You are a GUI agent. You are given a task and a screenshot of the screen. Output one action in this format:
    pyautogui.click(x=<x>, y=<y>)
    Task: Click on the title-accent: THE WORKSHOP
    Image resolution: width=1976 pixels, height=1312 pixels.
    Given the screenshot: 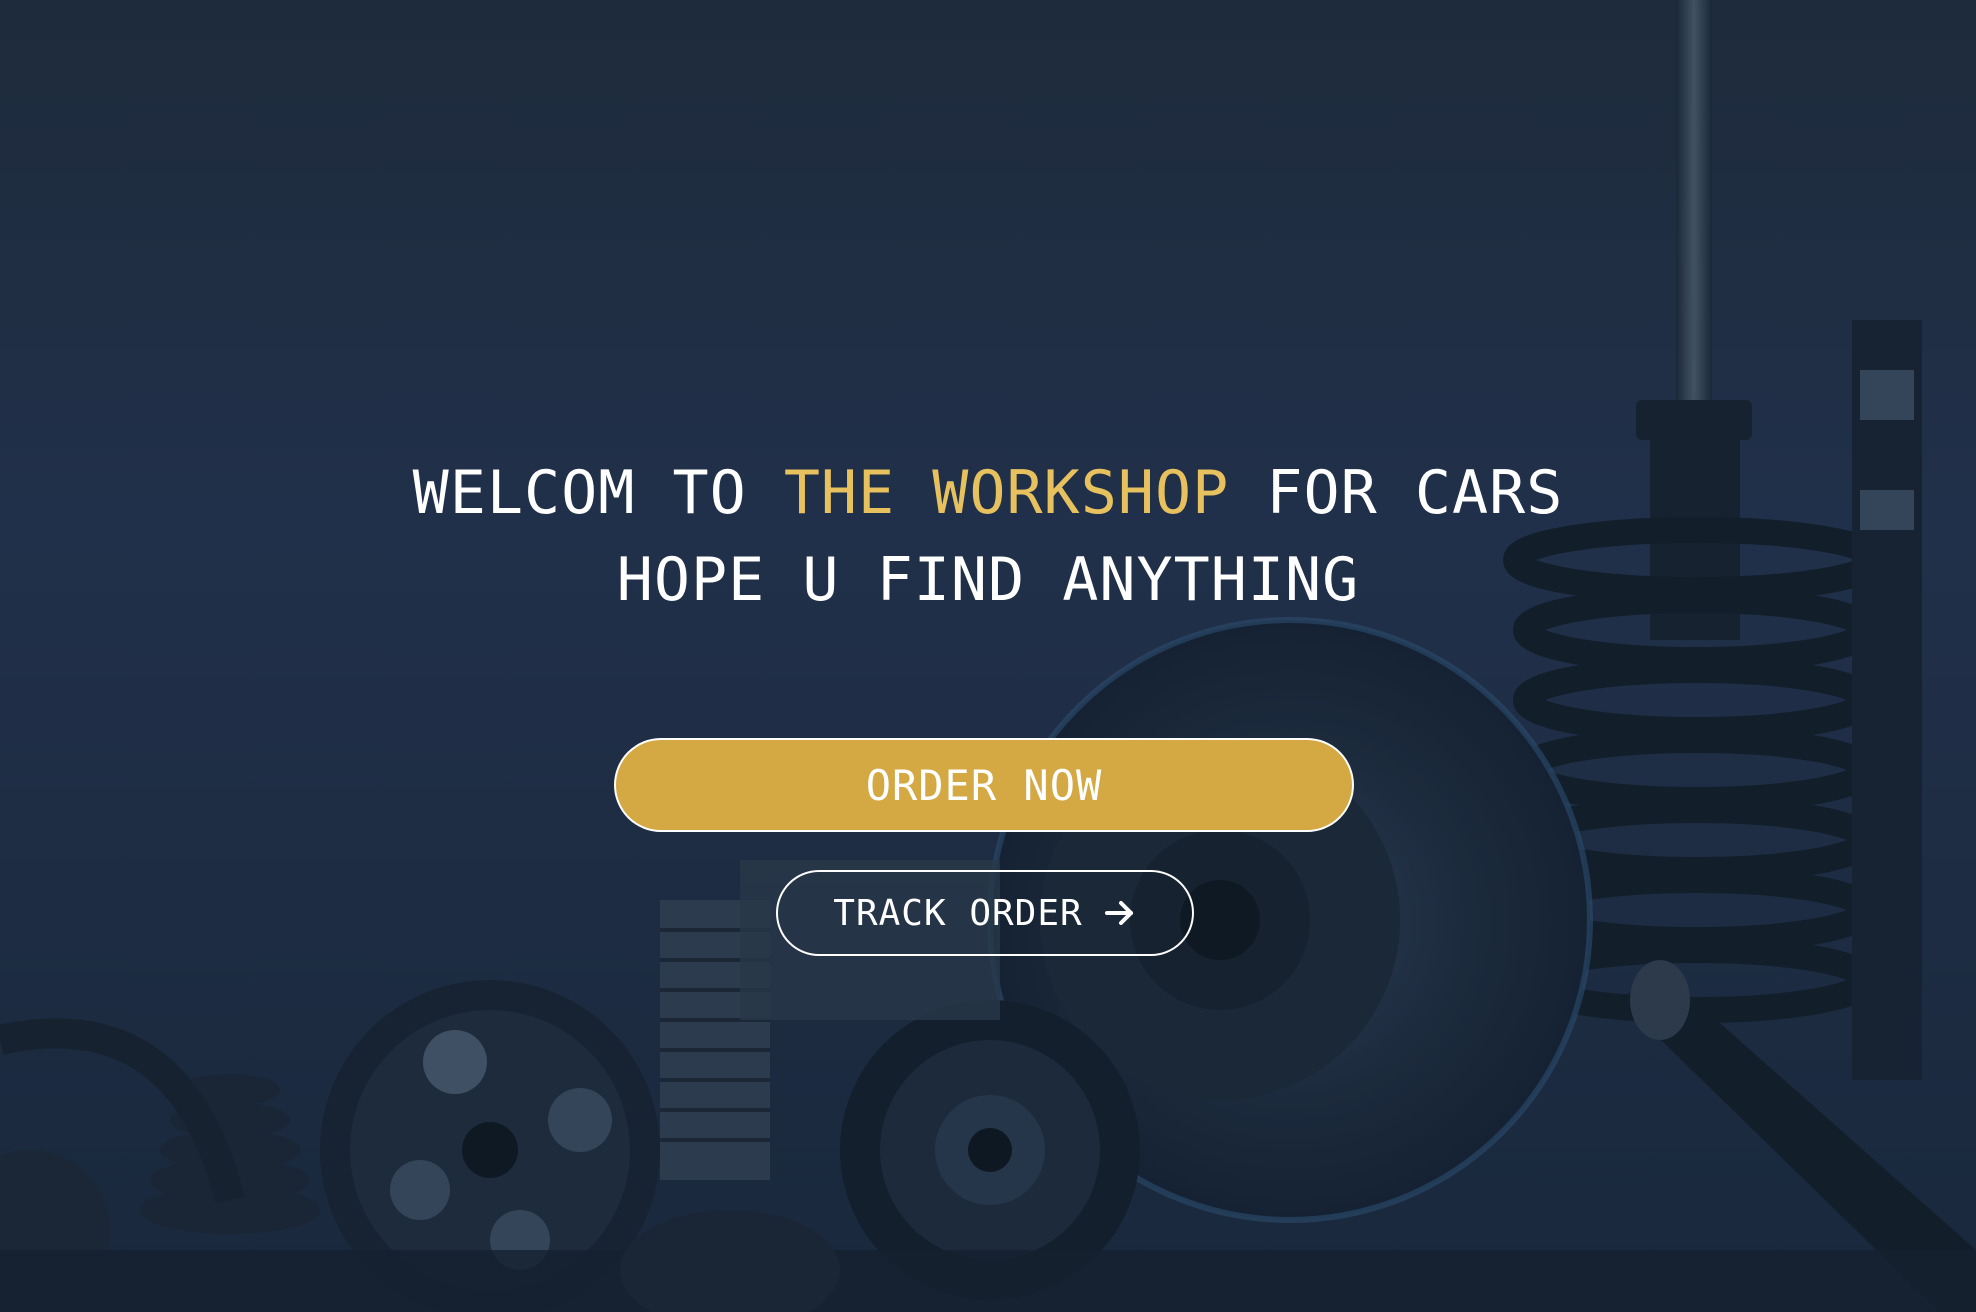 What is the action you would take?
    pyautogui.click(x=1006, y=493)
    